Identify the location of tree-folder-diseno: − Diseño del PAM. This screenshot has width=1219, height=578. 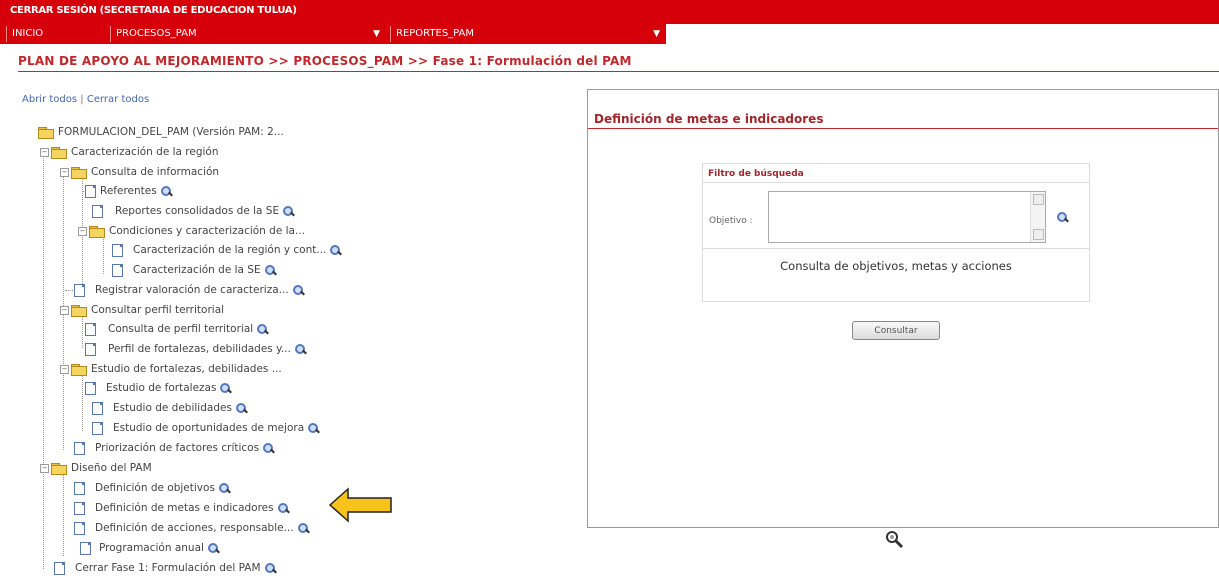
(96, 468).